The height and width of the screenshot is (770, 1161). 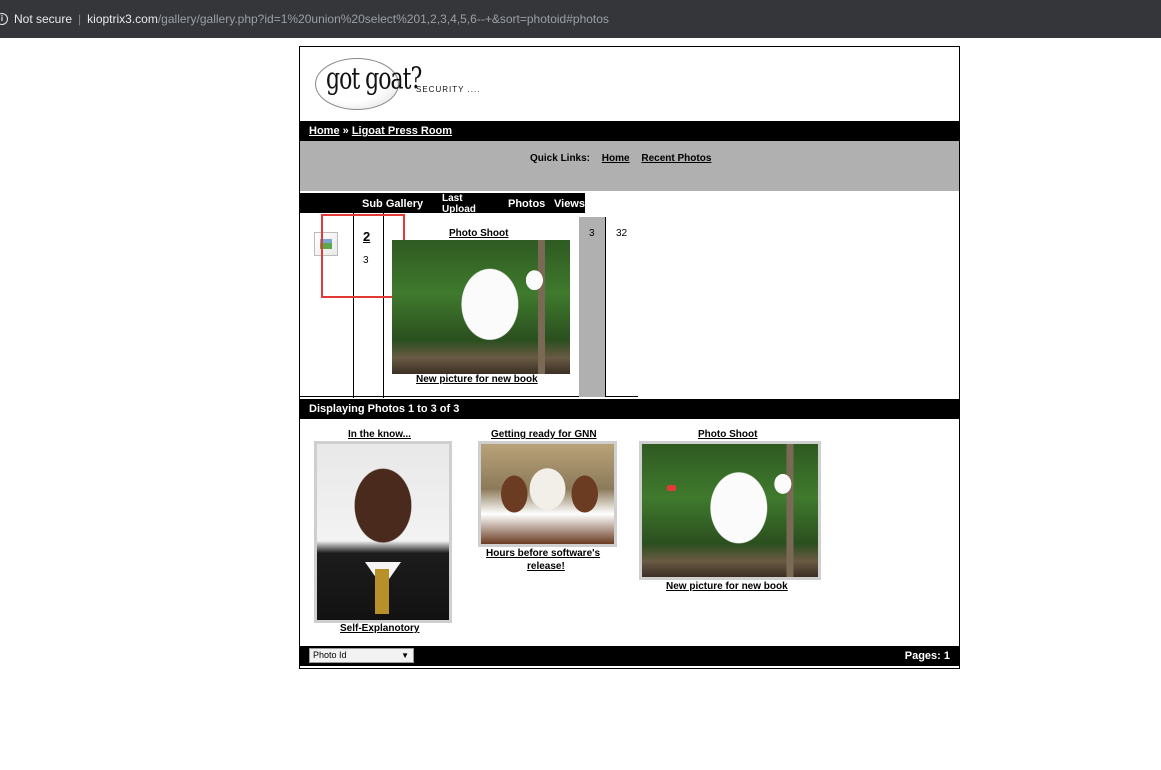 What do you see at coordinates (481, 307) in the screenshot?
I see `subgallery-photo` at bounding box center [481, 307].